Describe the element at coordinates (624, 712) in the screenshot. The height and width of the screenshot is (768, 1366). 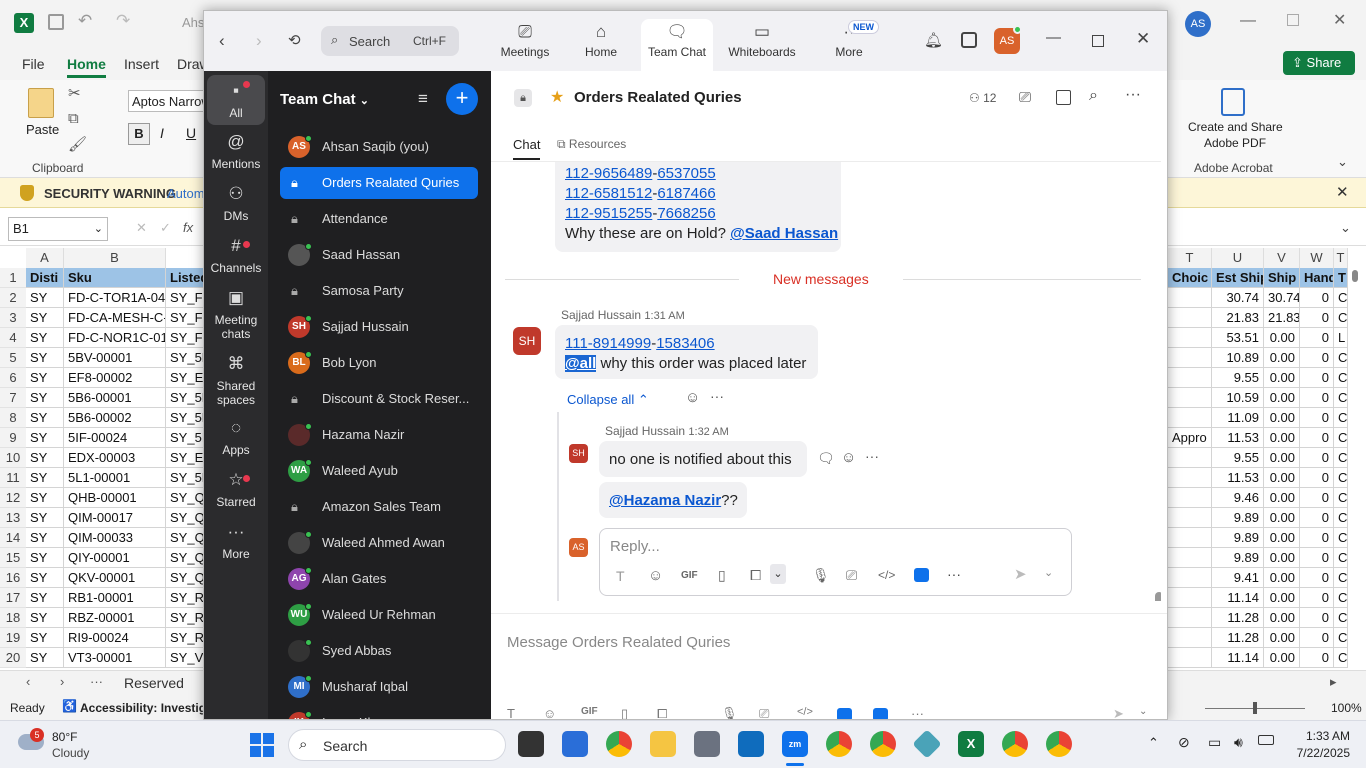
I see `file-icon: ▯` at that location.